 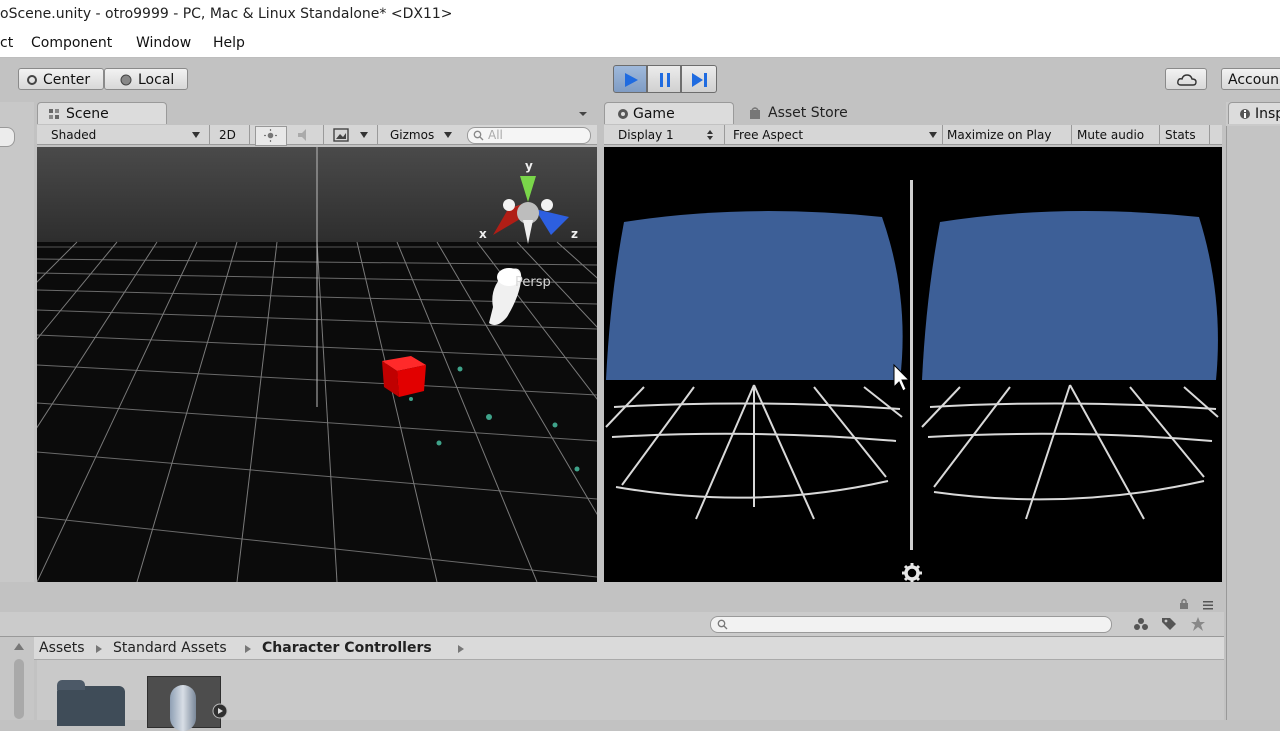 What do you see at coordinates (612, 617) in the screenshot?
I see `project-toolbar` at bounding box center [612, 617].